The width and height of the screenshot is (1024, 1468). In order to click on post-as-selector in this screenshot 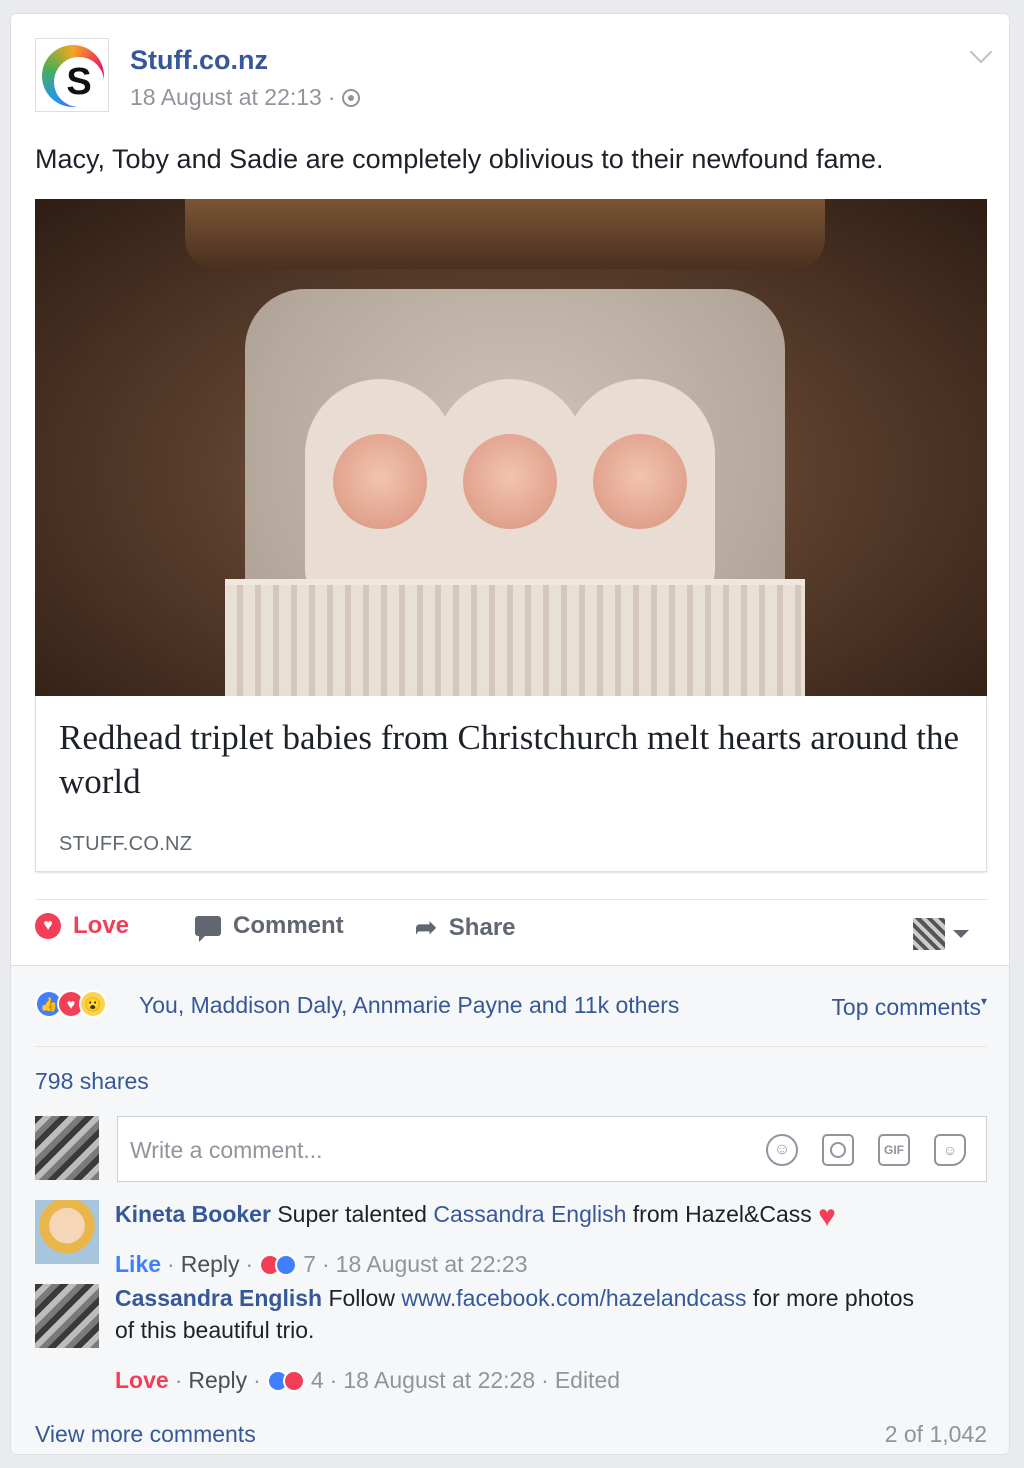, I will do `click(941, 934)`.